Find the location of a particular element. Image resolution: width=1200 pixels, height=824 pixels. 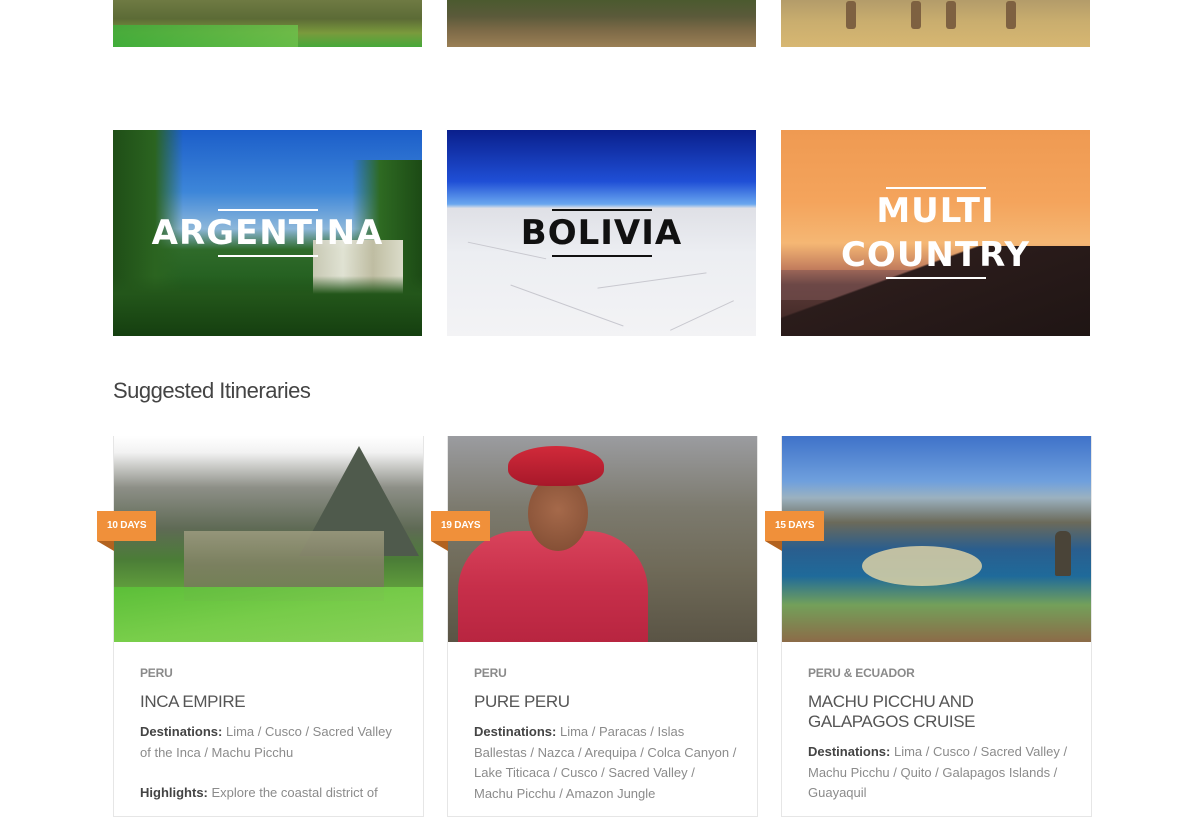

destination-tile-multi-country: MULTI COUNTRY is located at coordinates (935, 233).